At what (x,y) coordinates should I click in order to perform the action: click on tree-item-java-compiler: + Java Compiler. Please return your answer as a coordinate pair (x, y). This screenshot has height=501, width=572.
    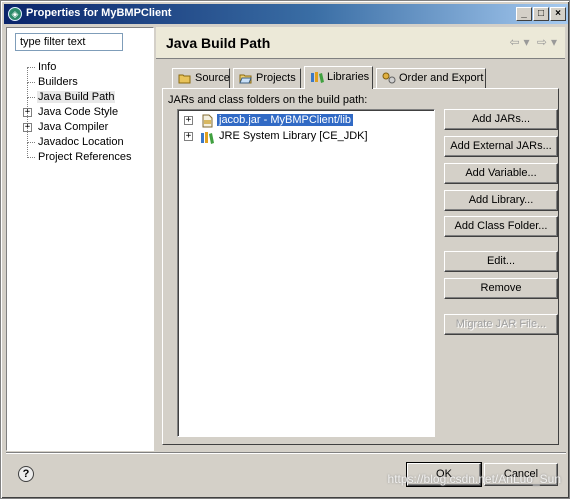
    Looking at the image, I should click on (81, 123).